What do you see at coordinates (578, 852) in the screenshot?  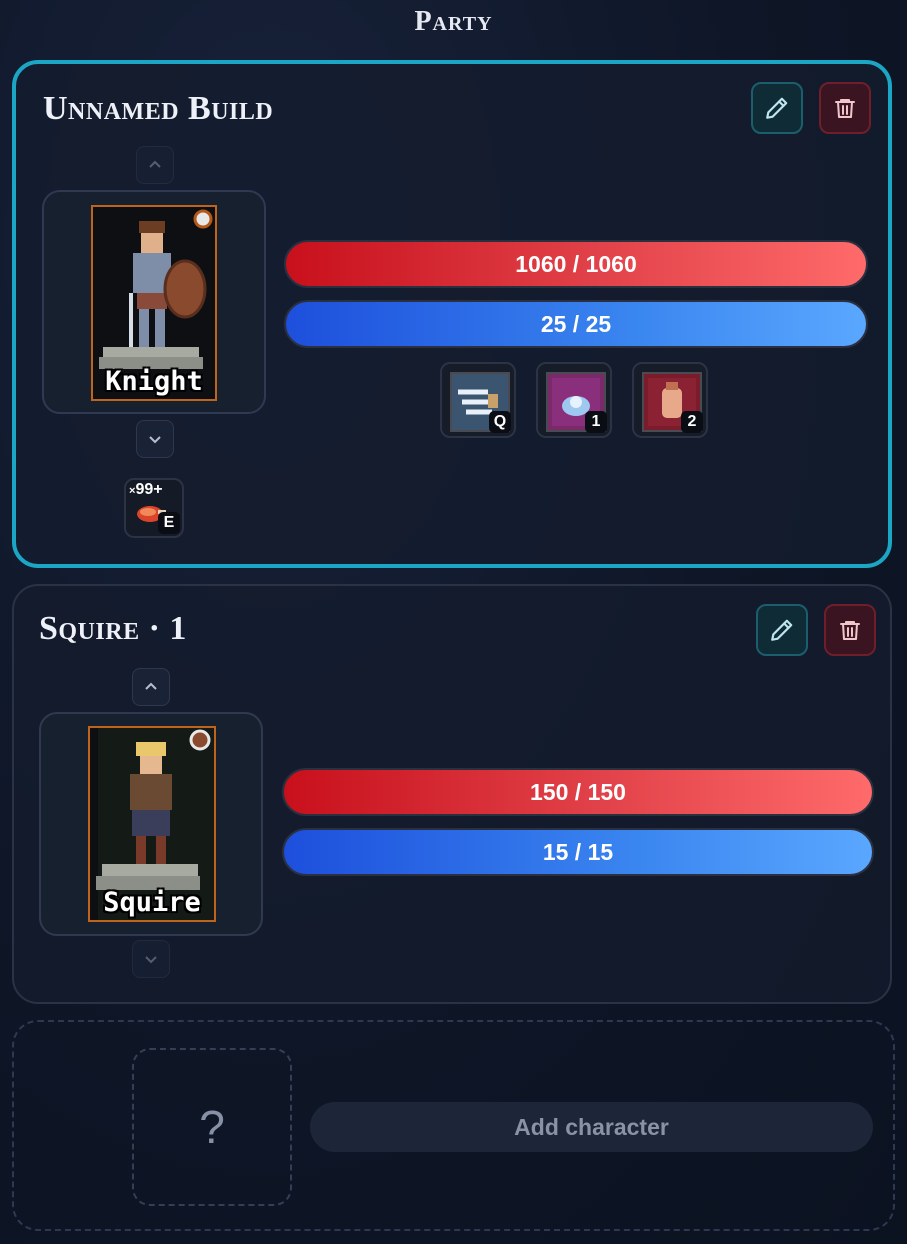 I see `mp-bar: 15 / 15` at bounding box center [578, 852].